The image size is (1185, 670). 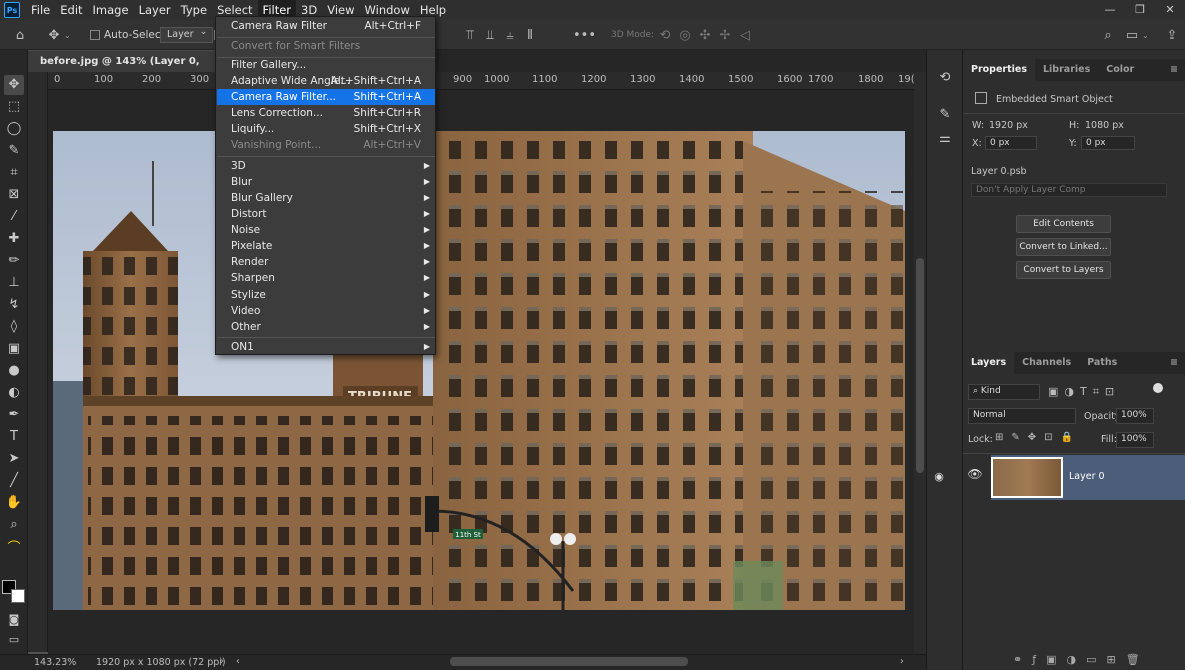 I want to click on zoom-level: 143.23%, so click(x=55, y=662).